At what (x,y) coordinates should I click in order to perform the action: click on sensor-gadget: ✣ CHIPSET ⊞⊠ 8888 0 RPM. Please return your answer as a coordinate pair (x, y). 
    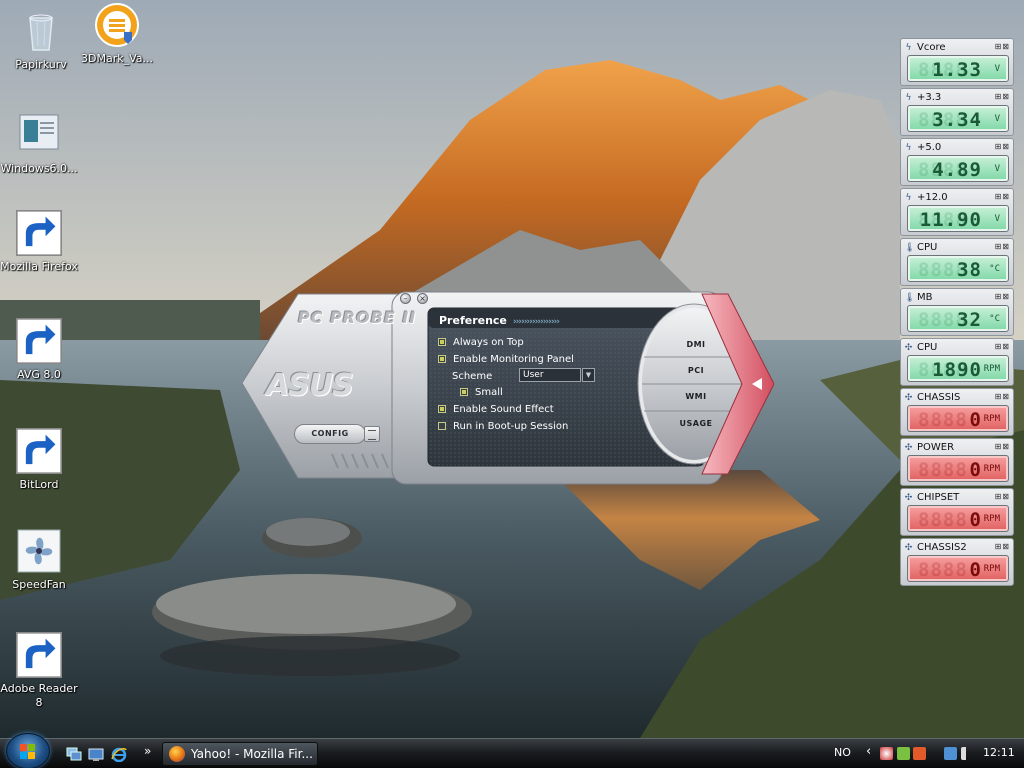
    Looking at the image, I should click on (957, 512).